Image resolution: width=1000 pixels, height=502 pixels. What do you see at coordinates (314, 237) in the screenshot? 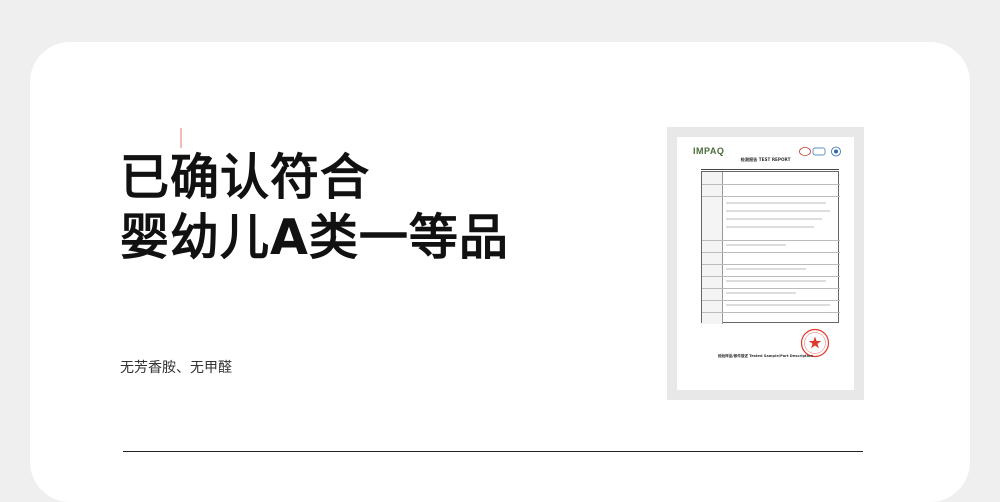
I see `headline-line-2: 婴幼儿A类一等品` at bounding box center [314, 237].